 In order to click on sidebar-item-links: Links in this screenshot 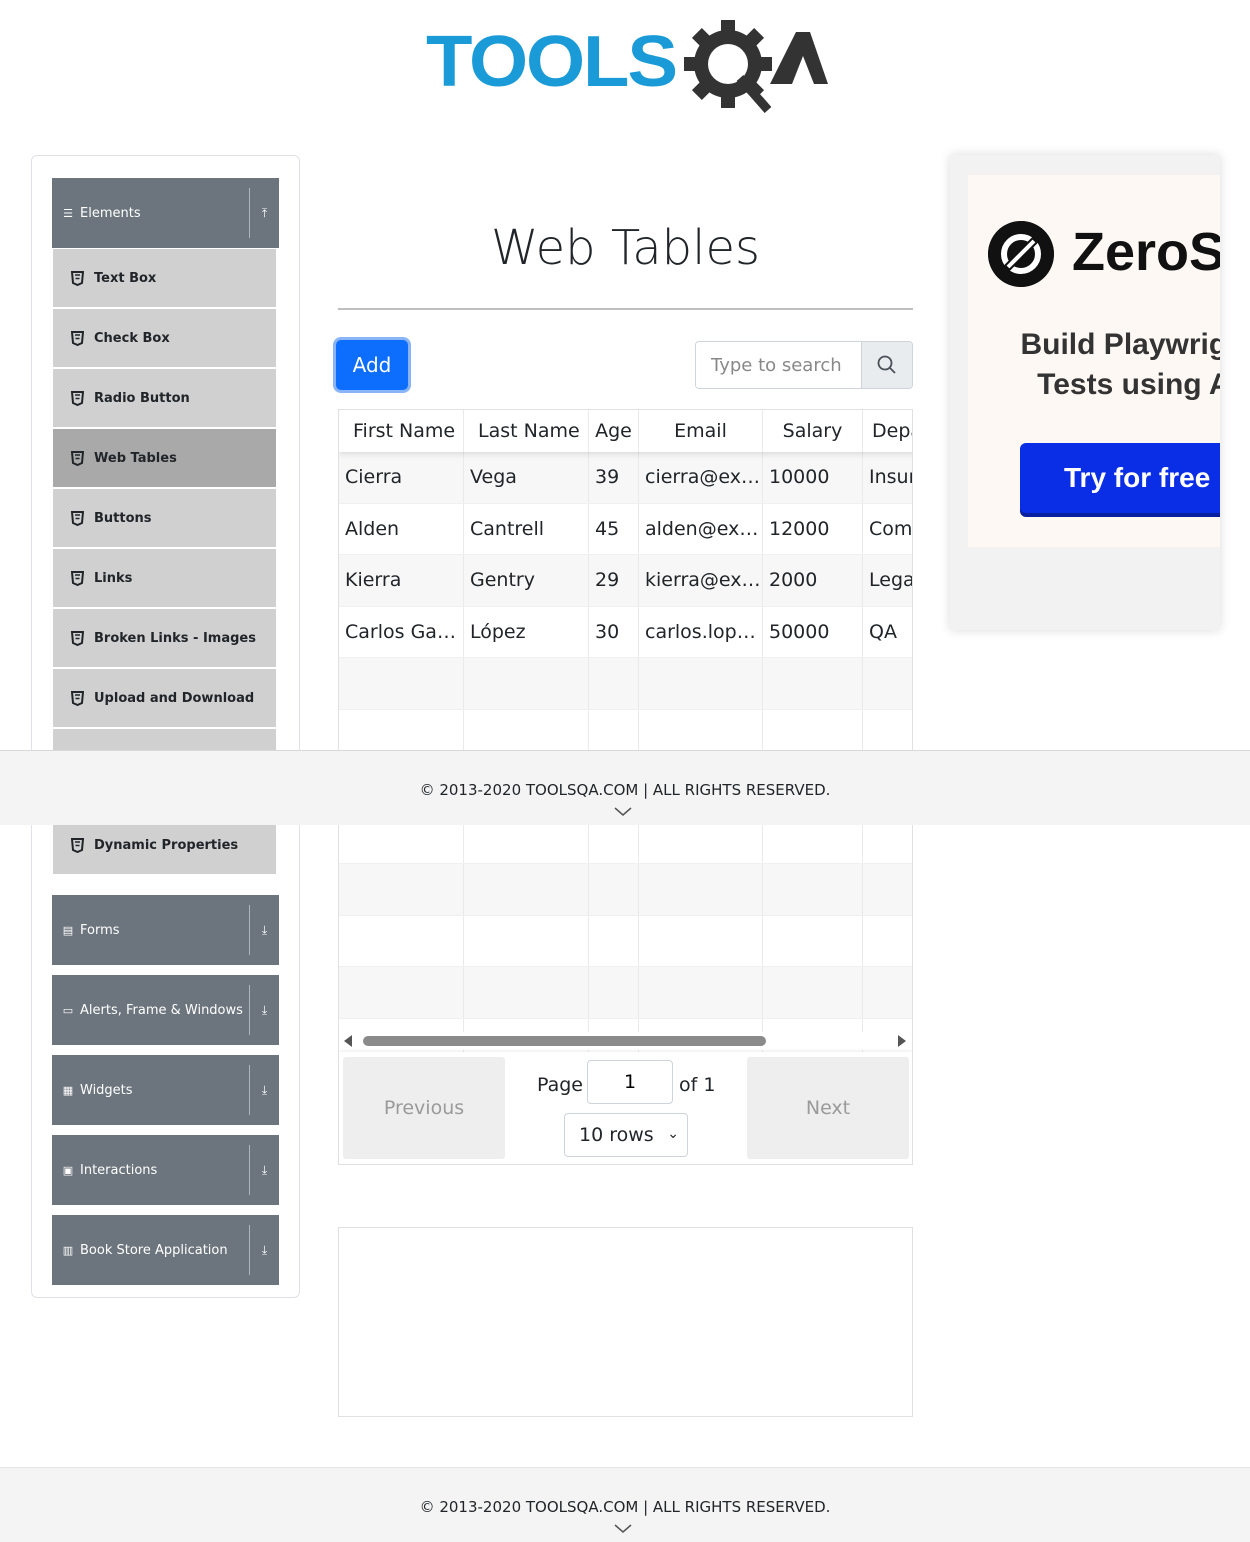, I will do `click(164, 578)`.